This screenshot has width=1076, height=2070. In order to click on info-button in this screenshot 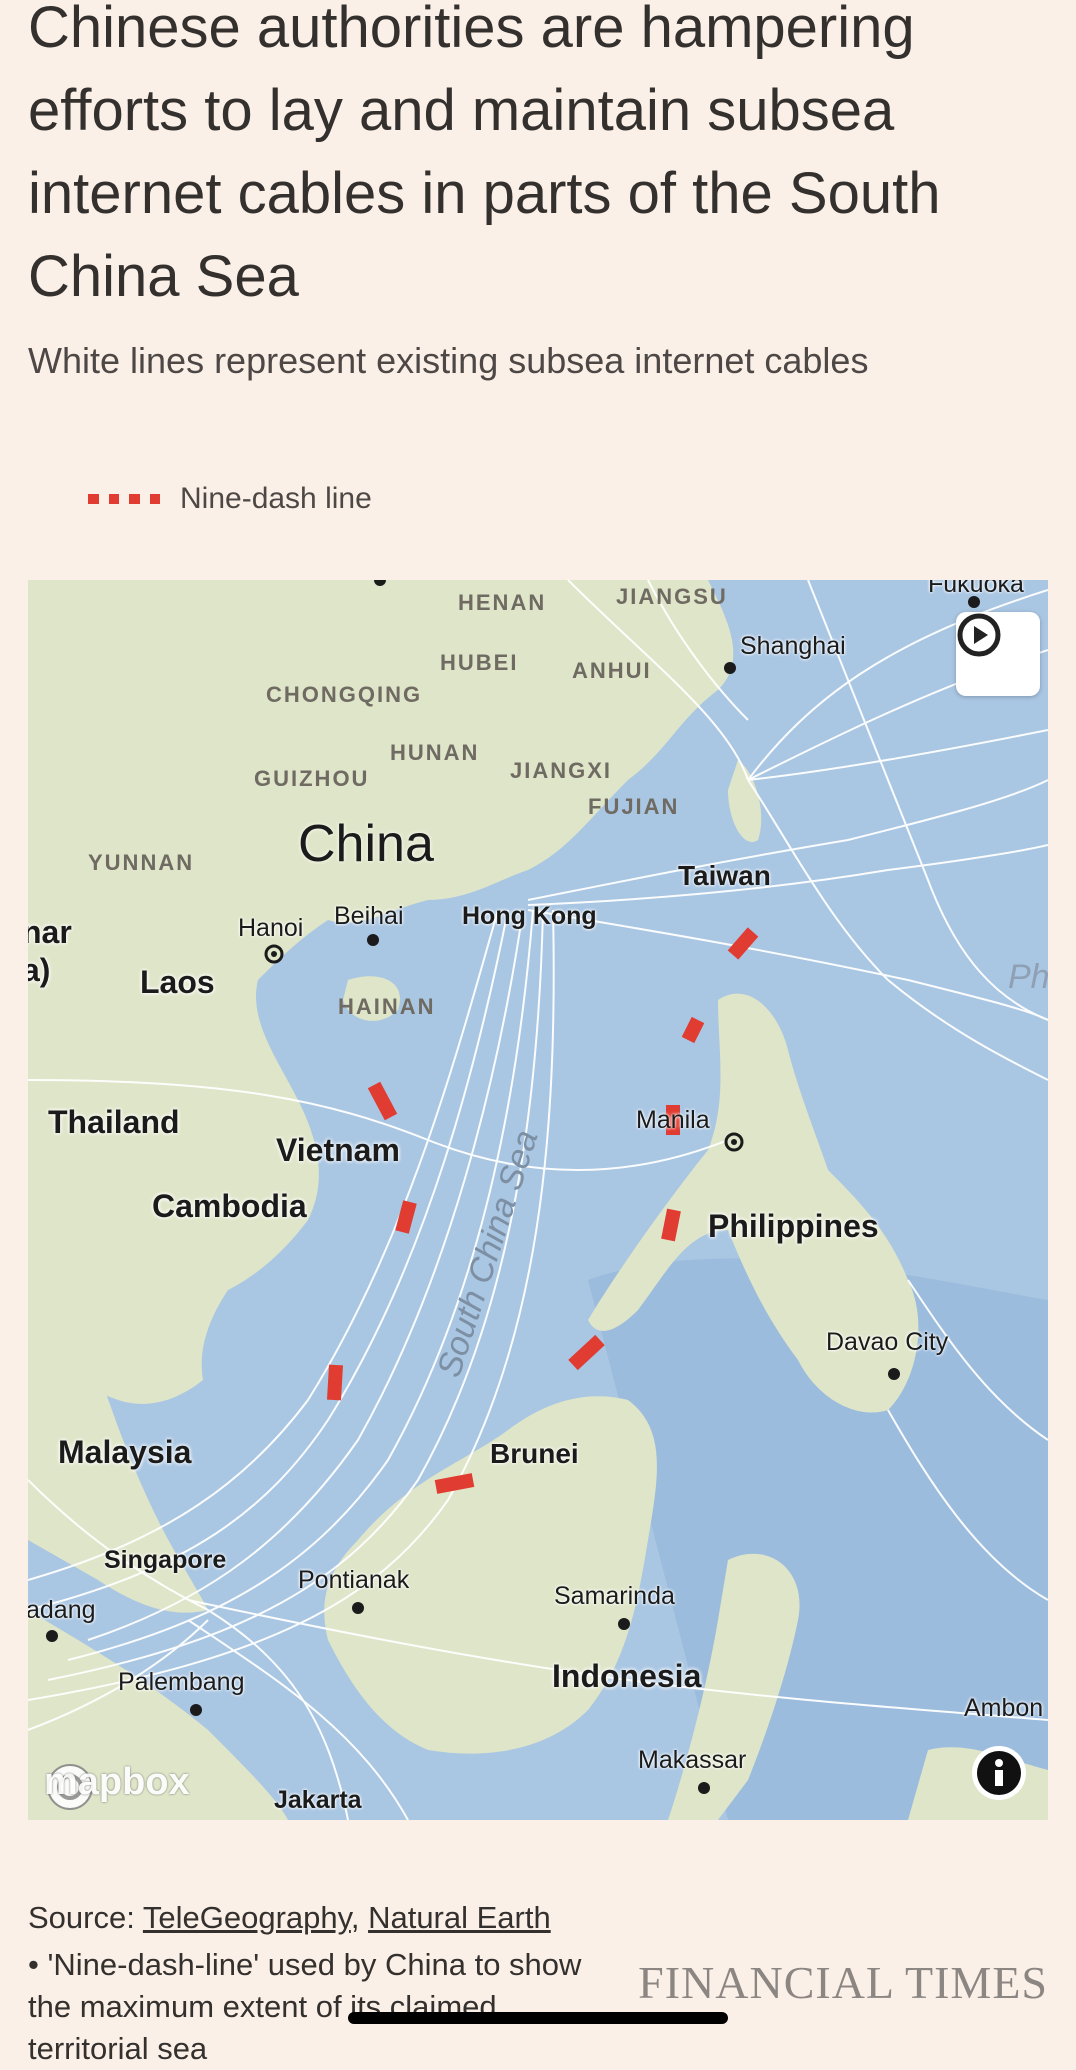, I will do `click(999, 1773)`.